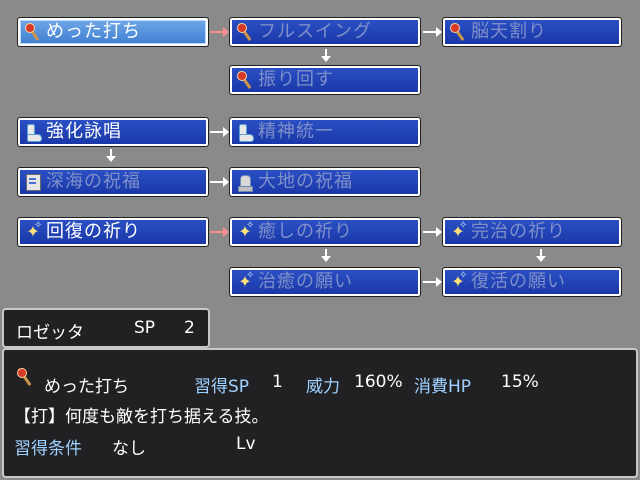 The image size is (640, 480). Describe the element at coordinates (93, 31) in the screenshot. I see `skill-label: めった打ち` at that location.